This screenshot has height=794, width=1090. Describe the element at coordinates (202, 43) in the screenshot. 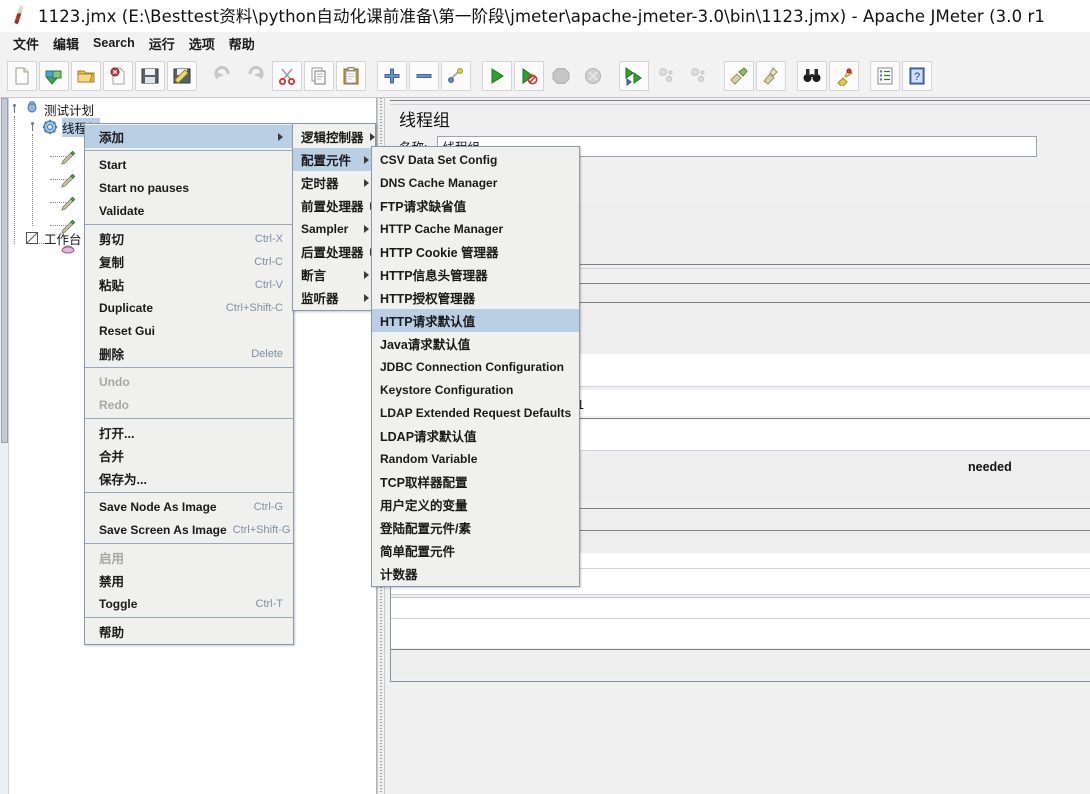

I see `menubar-options: 选项` at that location.